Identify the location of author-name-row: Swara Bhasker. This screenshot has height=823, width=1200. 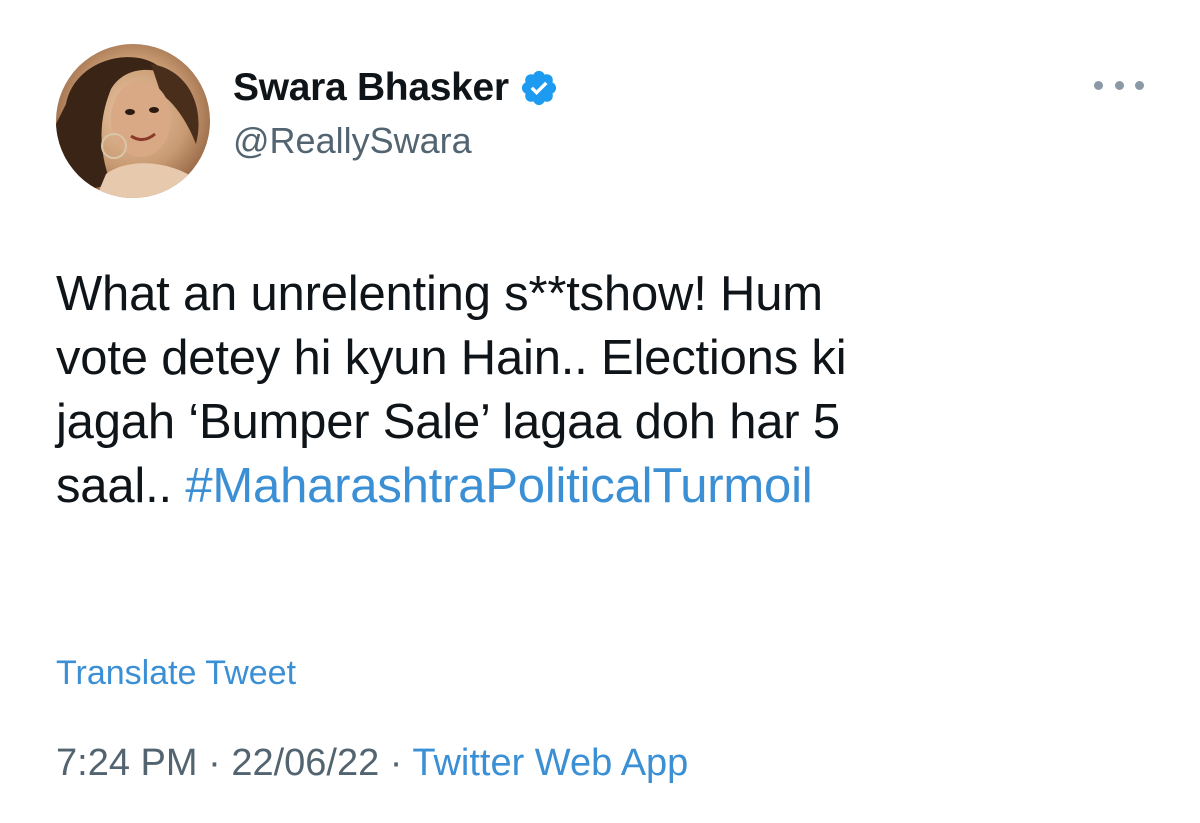
(396, 88).